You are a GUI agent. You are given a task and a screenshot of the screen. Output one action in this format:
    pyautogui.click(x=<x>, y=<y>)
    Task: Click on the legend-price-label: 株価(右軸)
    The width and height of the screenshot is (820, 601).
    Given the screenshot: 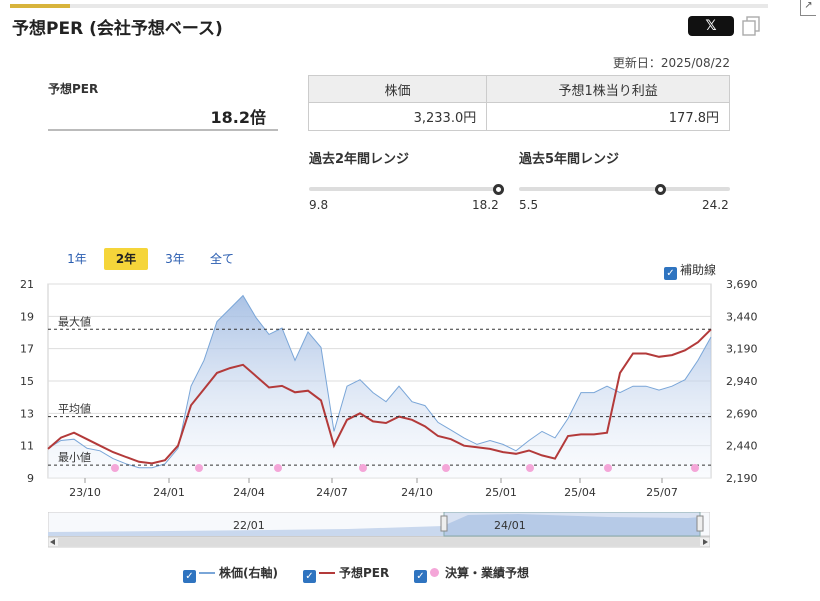 What is the action you would take?
    pyautogui.click(x=248, y=573)
    